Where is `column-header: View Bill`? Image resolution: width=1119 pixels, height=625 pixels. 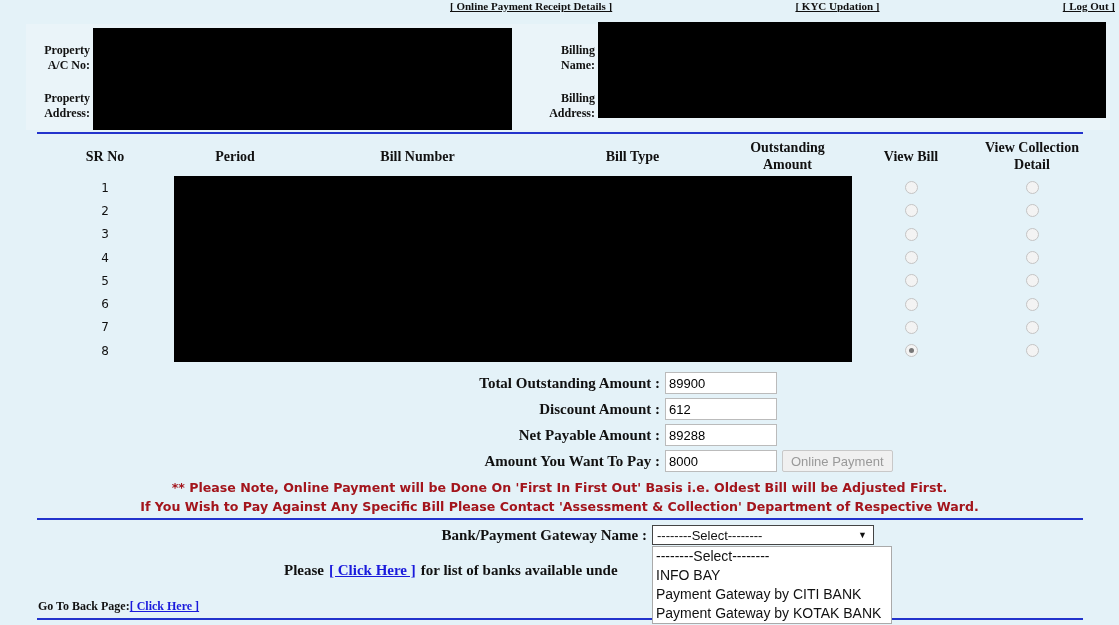
column-header: View Bill is located at coordinates (911, 156).